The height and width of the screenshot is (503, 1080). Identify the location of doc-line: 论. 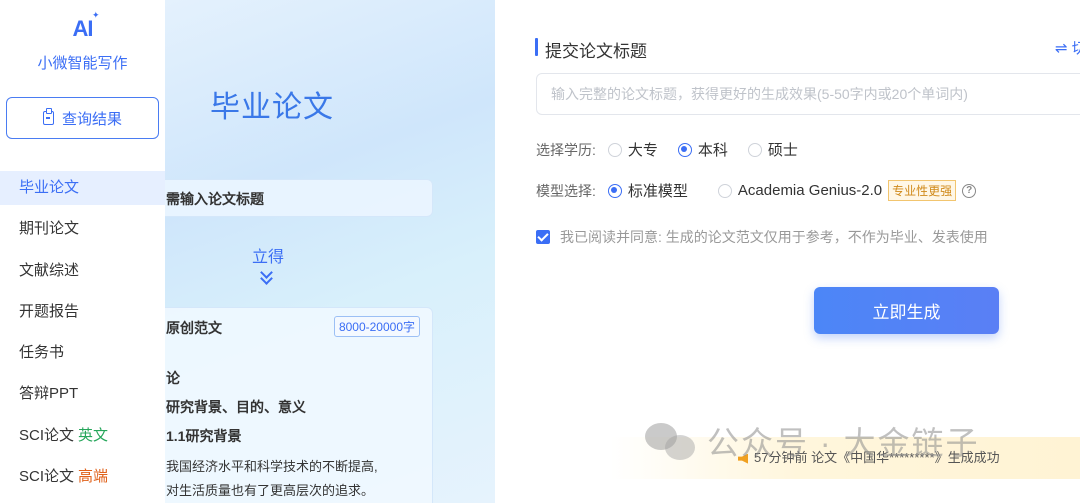
(173, 378).